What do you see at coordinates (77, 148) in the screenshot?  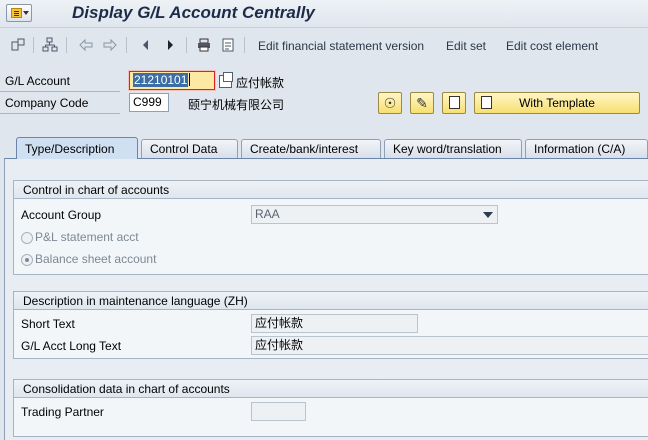 I see `tab-type-description: Type/Description` at bounding box center [77, 148].